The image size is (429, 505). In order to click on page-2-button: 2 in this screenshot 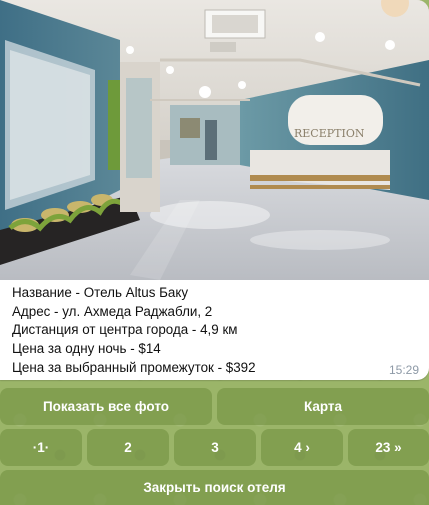, I will do `click(128, 447)`.